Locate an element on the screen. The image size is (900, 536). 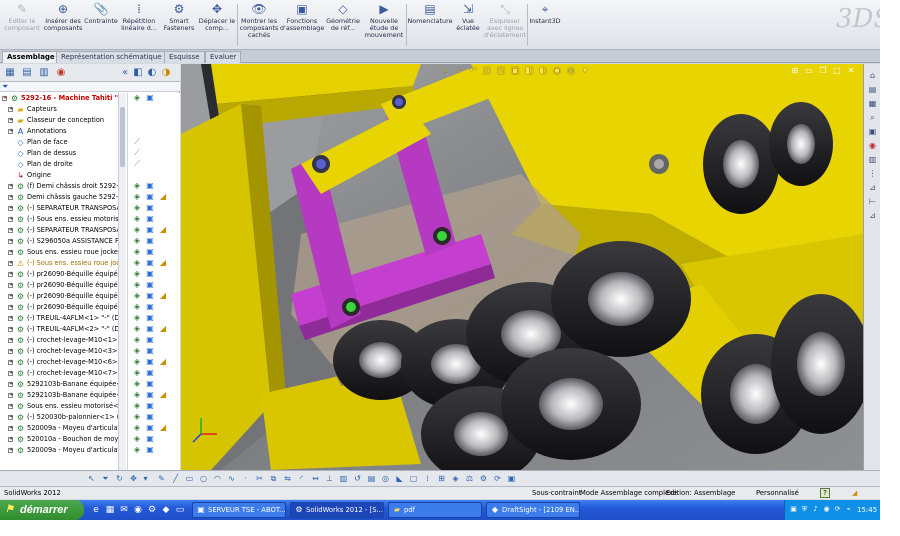
explorer-quicklaunch-icon: ▦ is located at coordinates (110, 510).